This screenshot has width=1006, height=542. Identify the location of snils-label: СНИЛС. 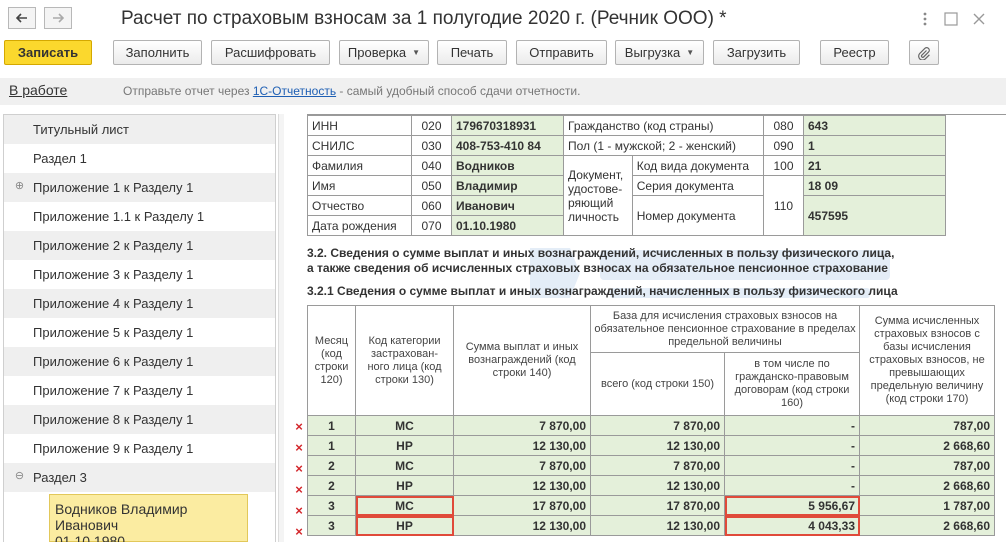
(359, 145).